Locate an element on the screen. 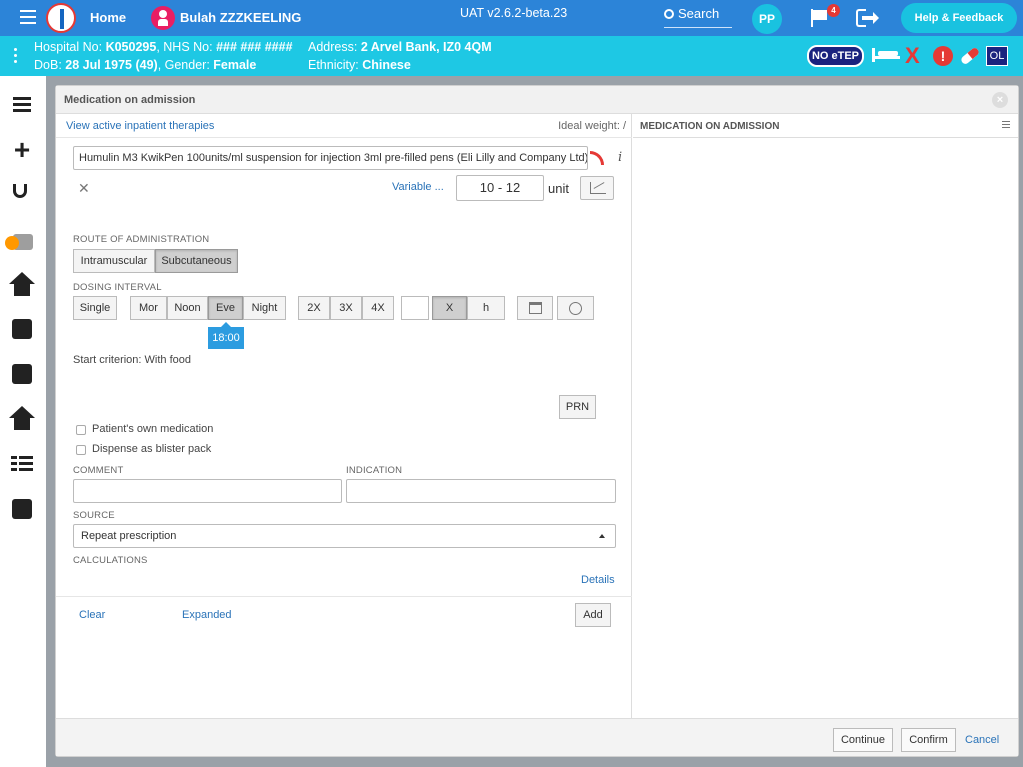 Image resolution: width=1023 pixels, height=767 pixels. female-patient-icon is located at coordinates (163, 18).